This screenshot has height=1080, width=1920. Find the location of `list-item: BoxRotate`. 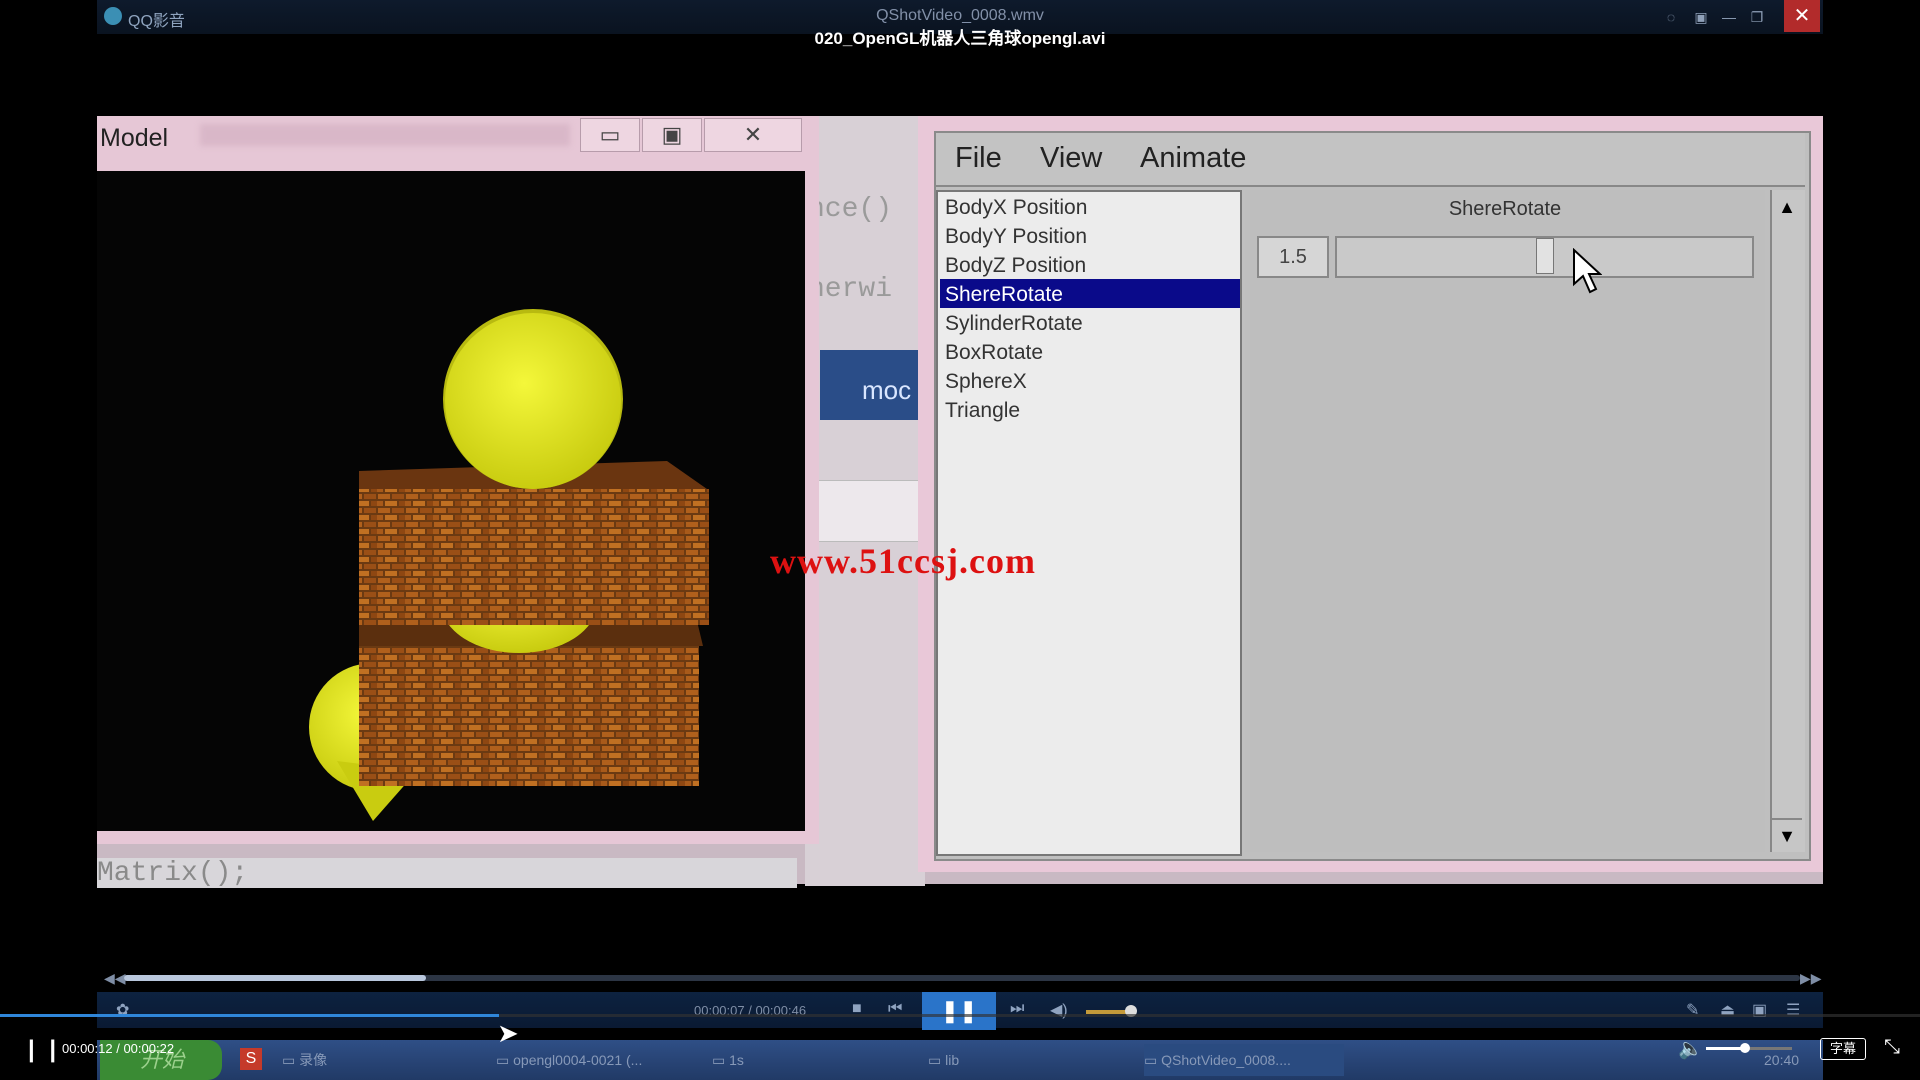

list-item: BoxRotate is located at coordinates (994, 352).